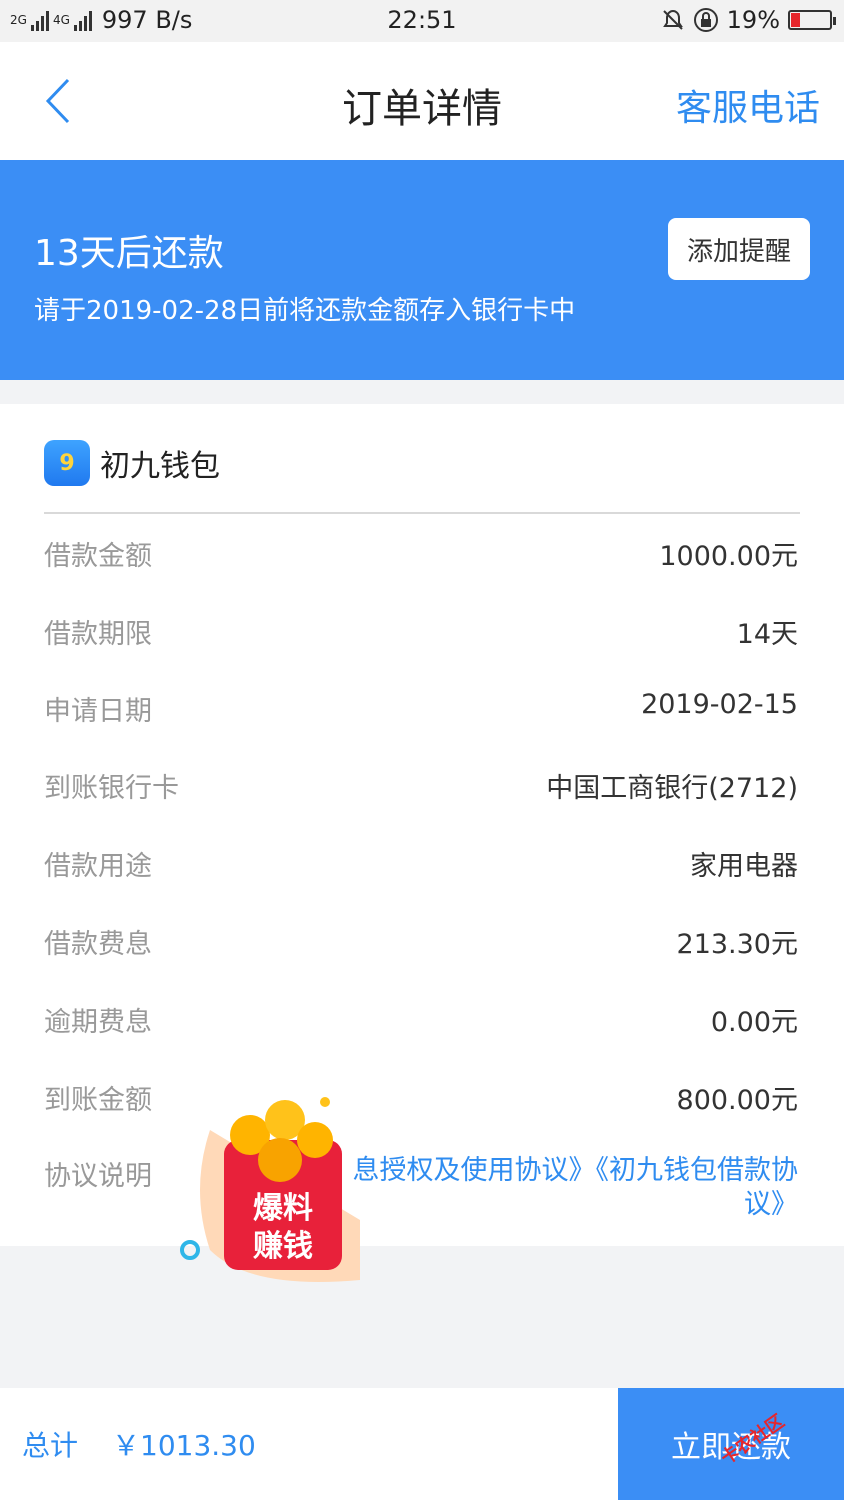 This screenshot has width=844, height=1500. What do you see at coordinates (98, 556) in the screenshot?
I see `detail-label: 借款金额` at bounding box center [98, 556].